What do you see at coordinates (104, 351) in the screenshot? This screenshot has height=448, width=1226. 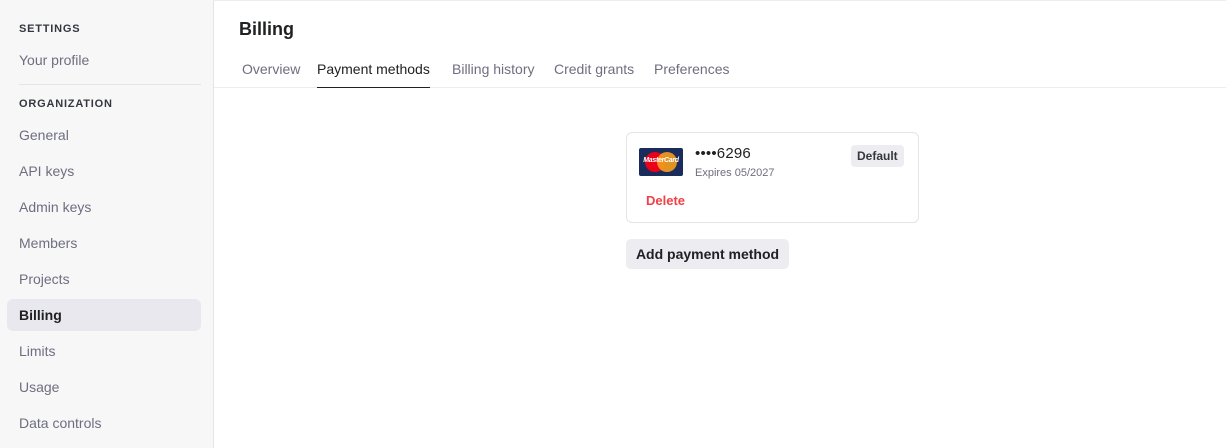 I see `sidebar-item-limits: Limits` at bounding box center [104, 351].